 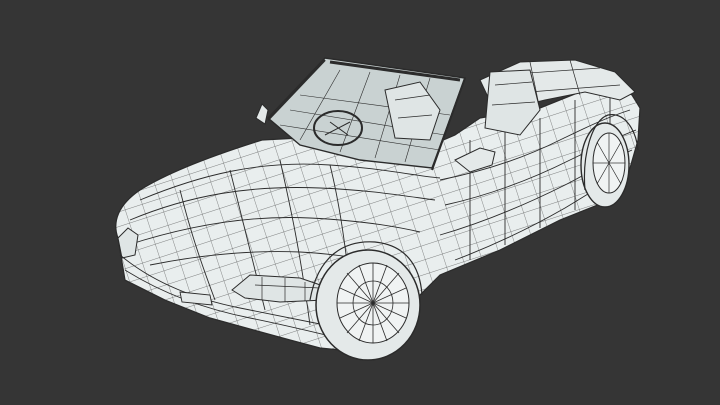 What do you see at coordinates (368, 305) in the screenshot?
I see `front-wheel` at bounding box center [368, 305].